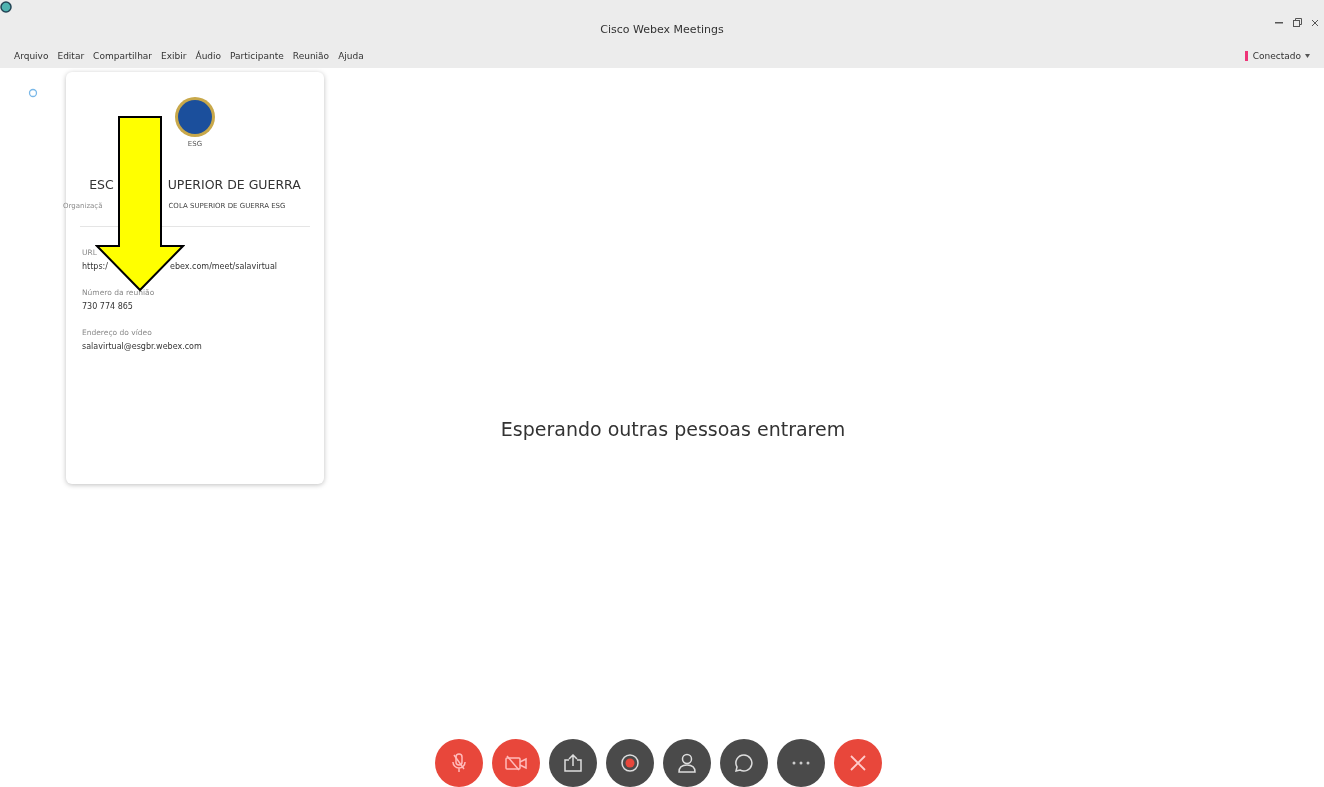 This screenshot has width=1324, height=787. Describe the element at coordinates (662, 29) in the screenshot. I see `window-title: Cisco Webex Meetings` at that location.